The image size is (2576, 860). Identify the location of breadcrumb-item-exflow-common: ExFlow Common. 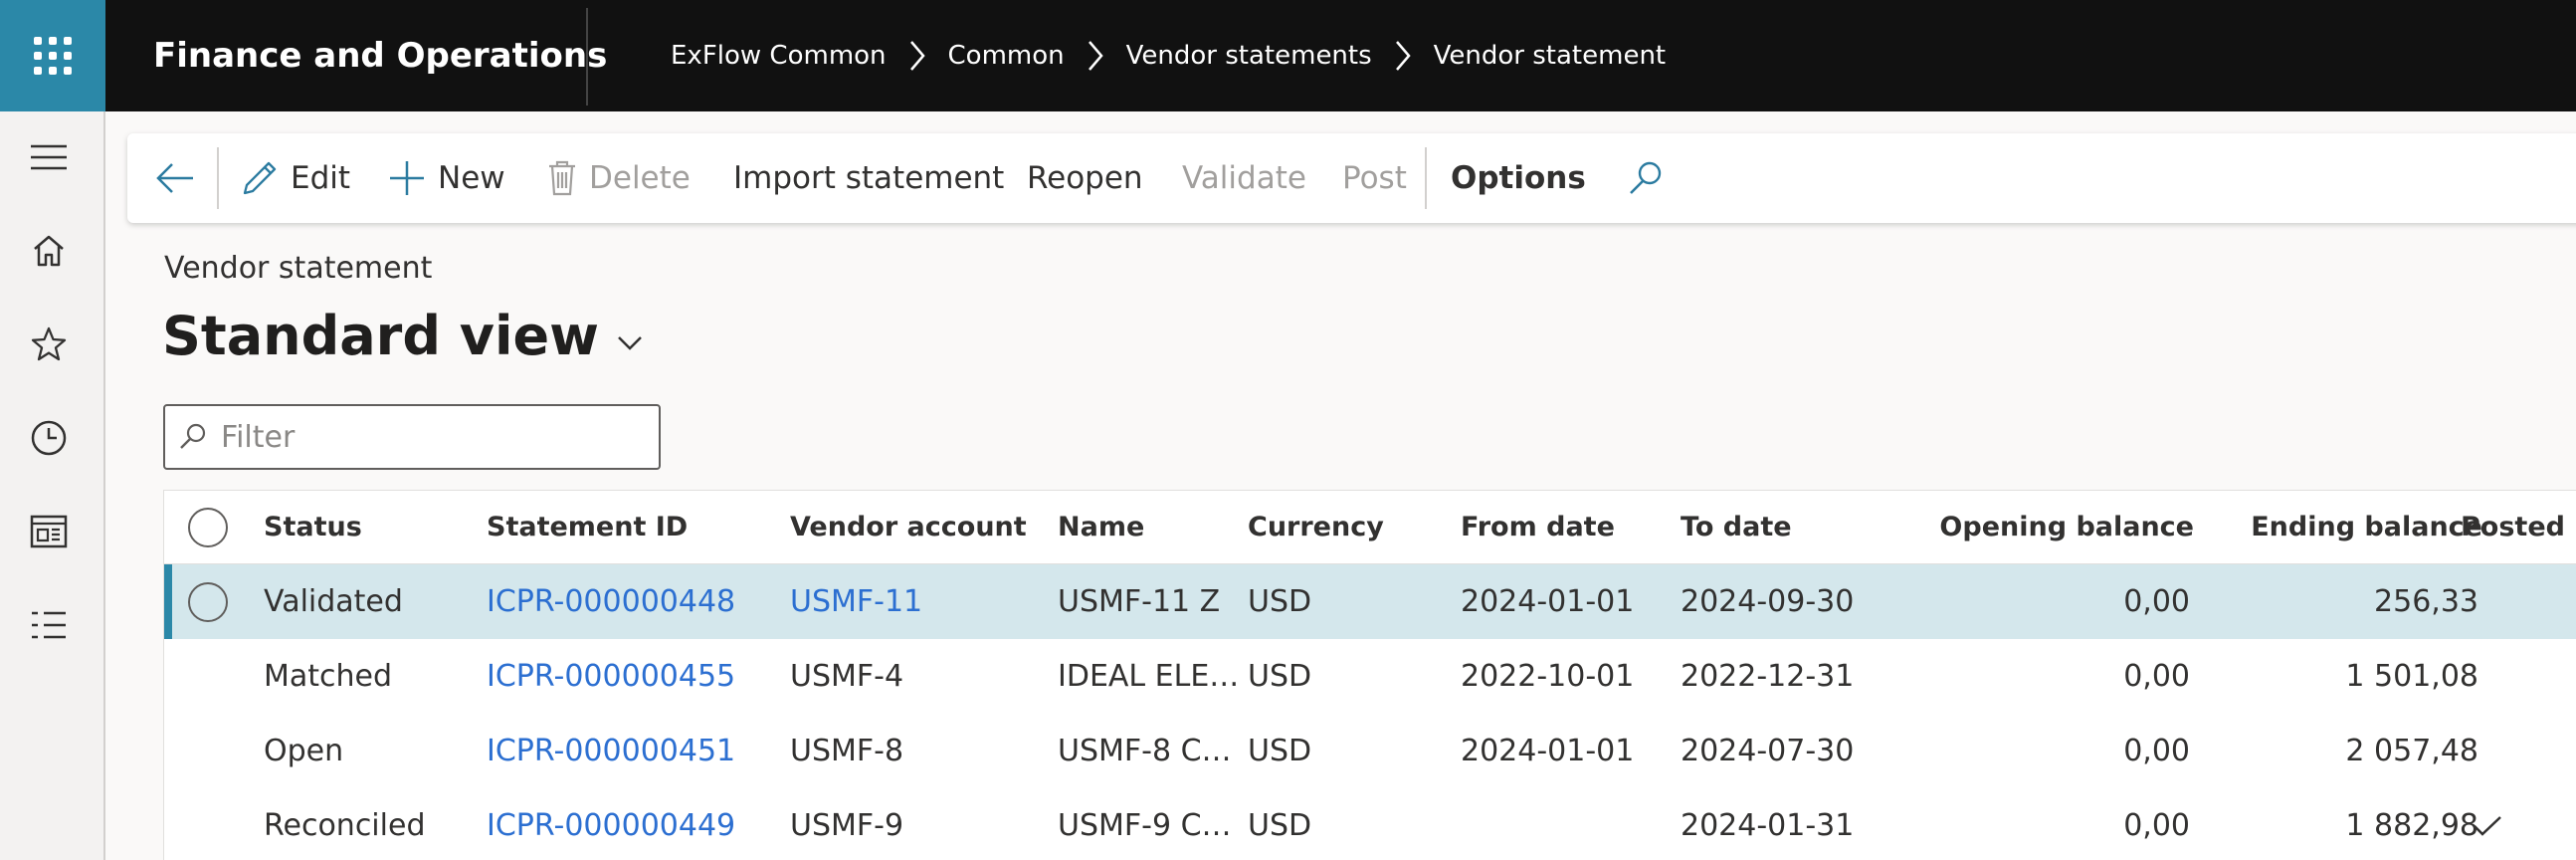
(779, 56).